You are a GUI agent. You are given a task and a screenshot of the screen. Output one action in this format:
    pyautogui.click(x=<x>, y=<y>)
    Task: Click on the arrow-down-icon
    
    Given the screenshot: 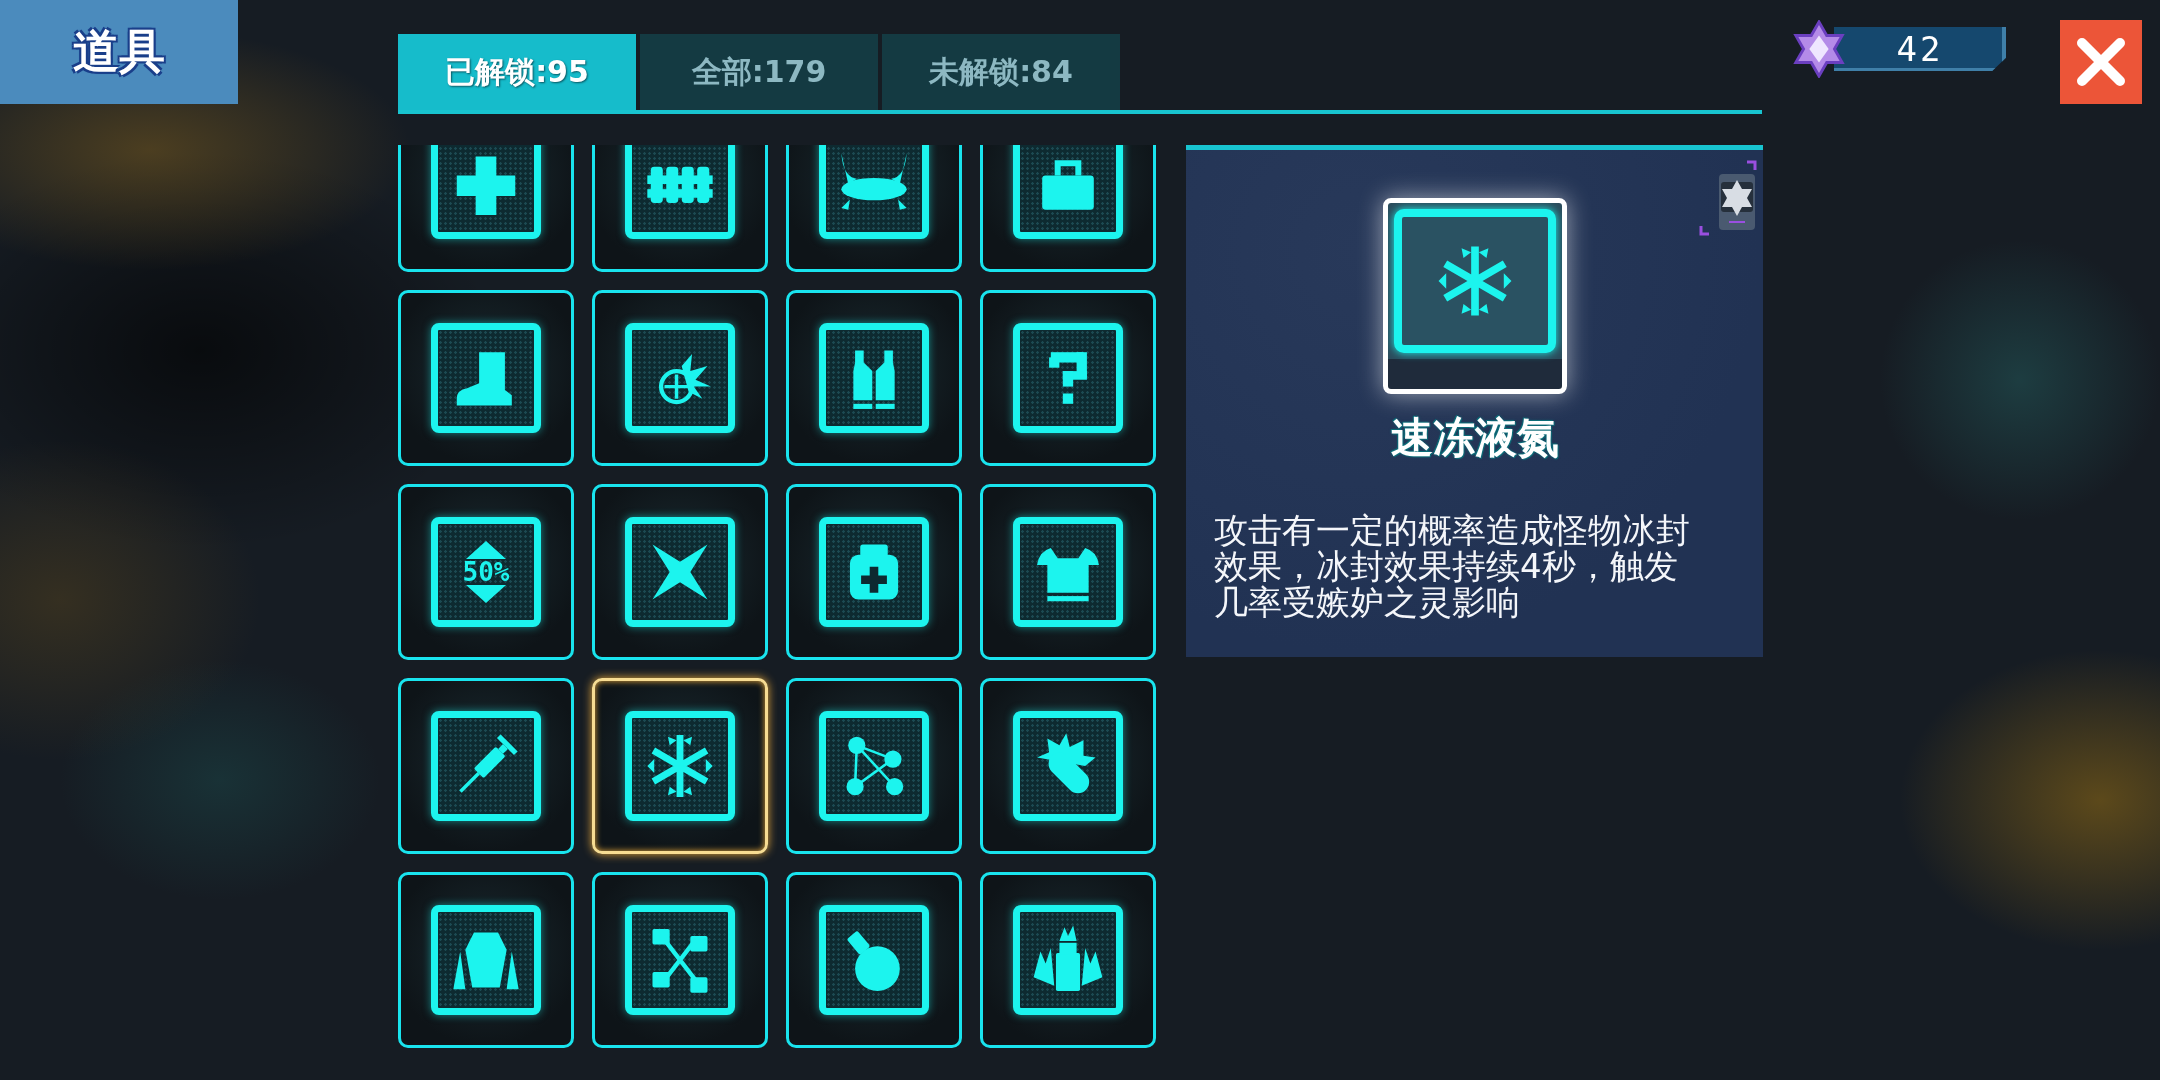 What is the action you would take?
    pyautogui.click(x=486, y=594)
    